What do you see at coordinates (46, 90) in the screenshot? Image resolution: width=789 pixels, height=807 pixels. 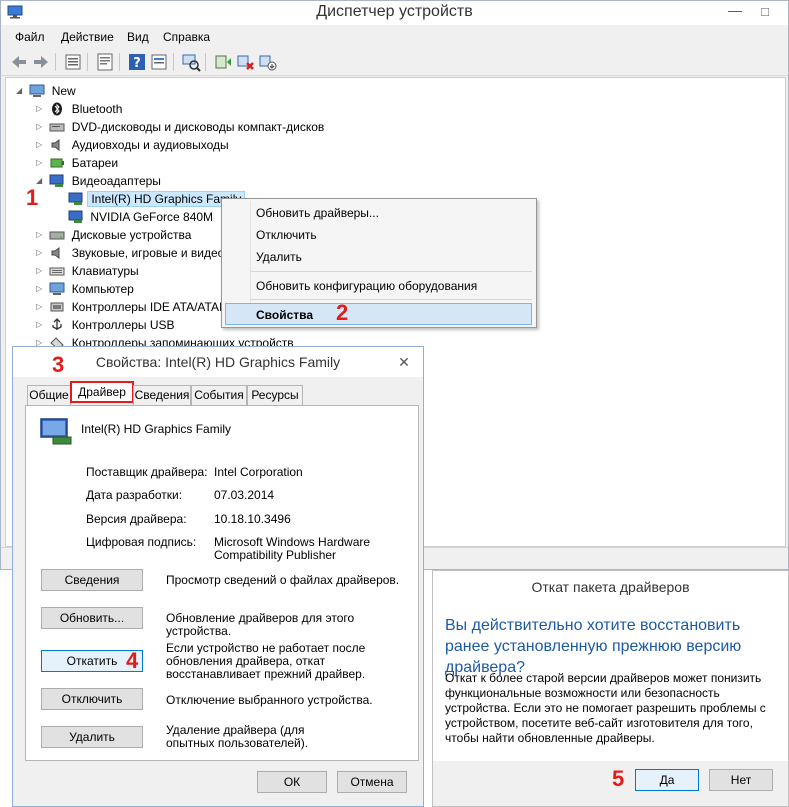 I see `tree-root: ◢ New` at bounding box center [46, 90].